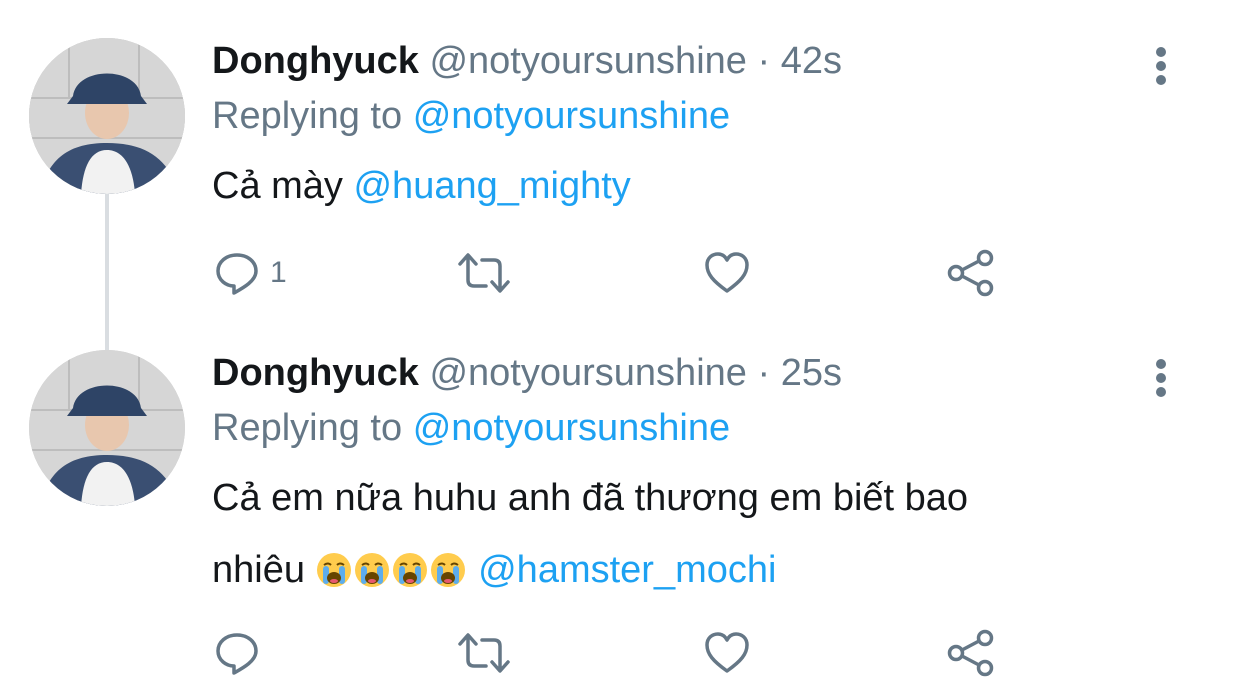 The image size is (1242, 699). I want to click on reply-button: 1, so click(250, 273).